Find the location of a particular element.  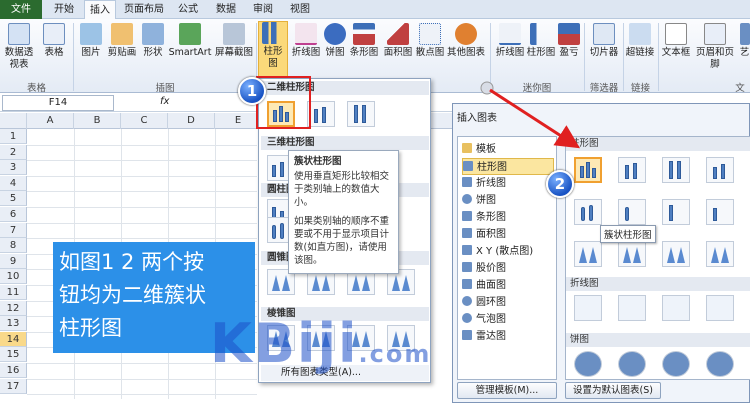

column-header-b: B is located at coordinates (97, 121).